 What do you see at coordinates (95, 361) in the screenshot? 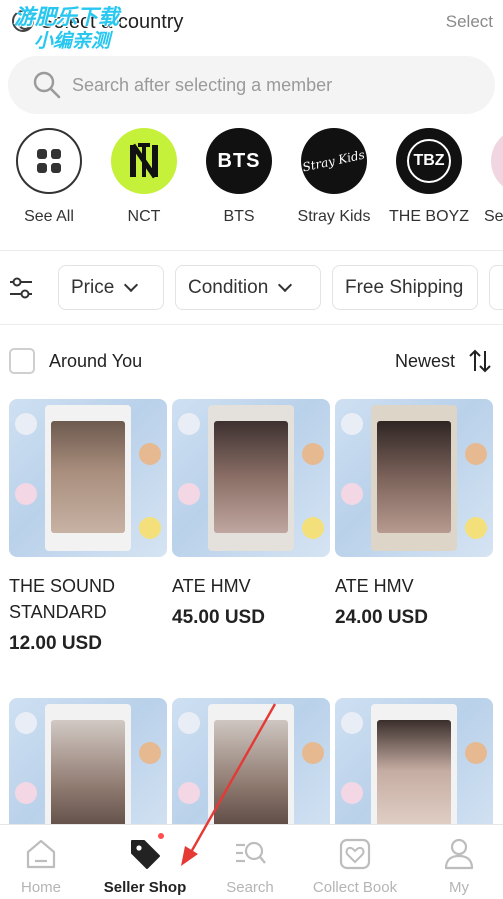
I see `around-you-label: Around You` at bounding box center [95, 361].